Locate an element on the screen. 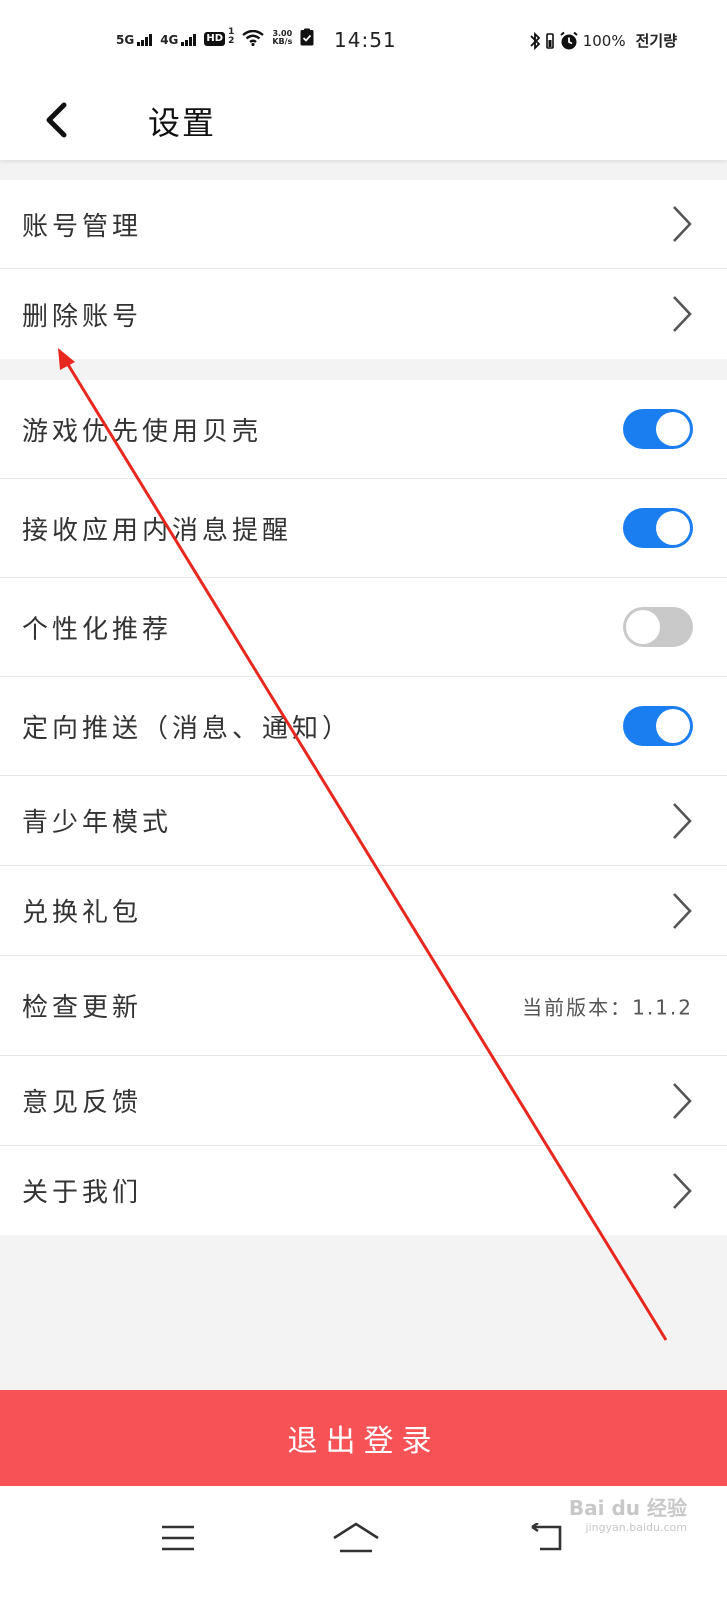  back-button is located at coordinates (56, 120).